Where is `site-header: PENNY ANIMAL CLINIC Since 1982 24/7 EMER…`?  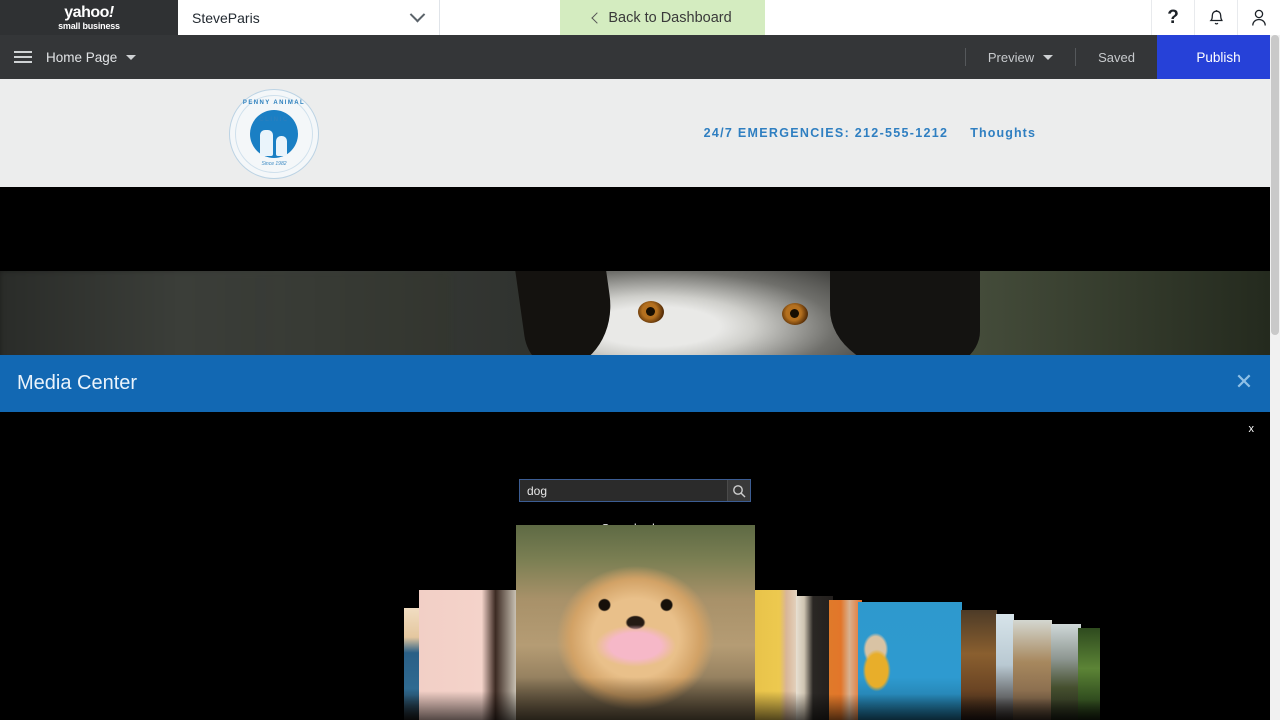 site-header: PENNY ANIMAL CLINIC Since 1982 24/7 EMER… is located at coordinates (635, 133).